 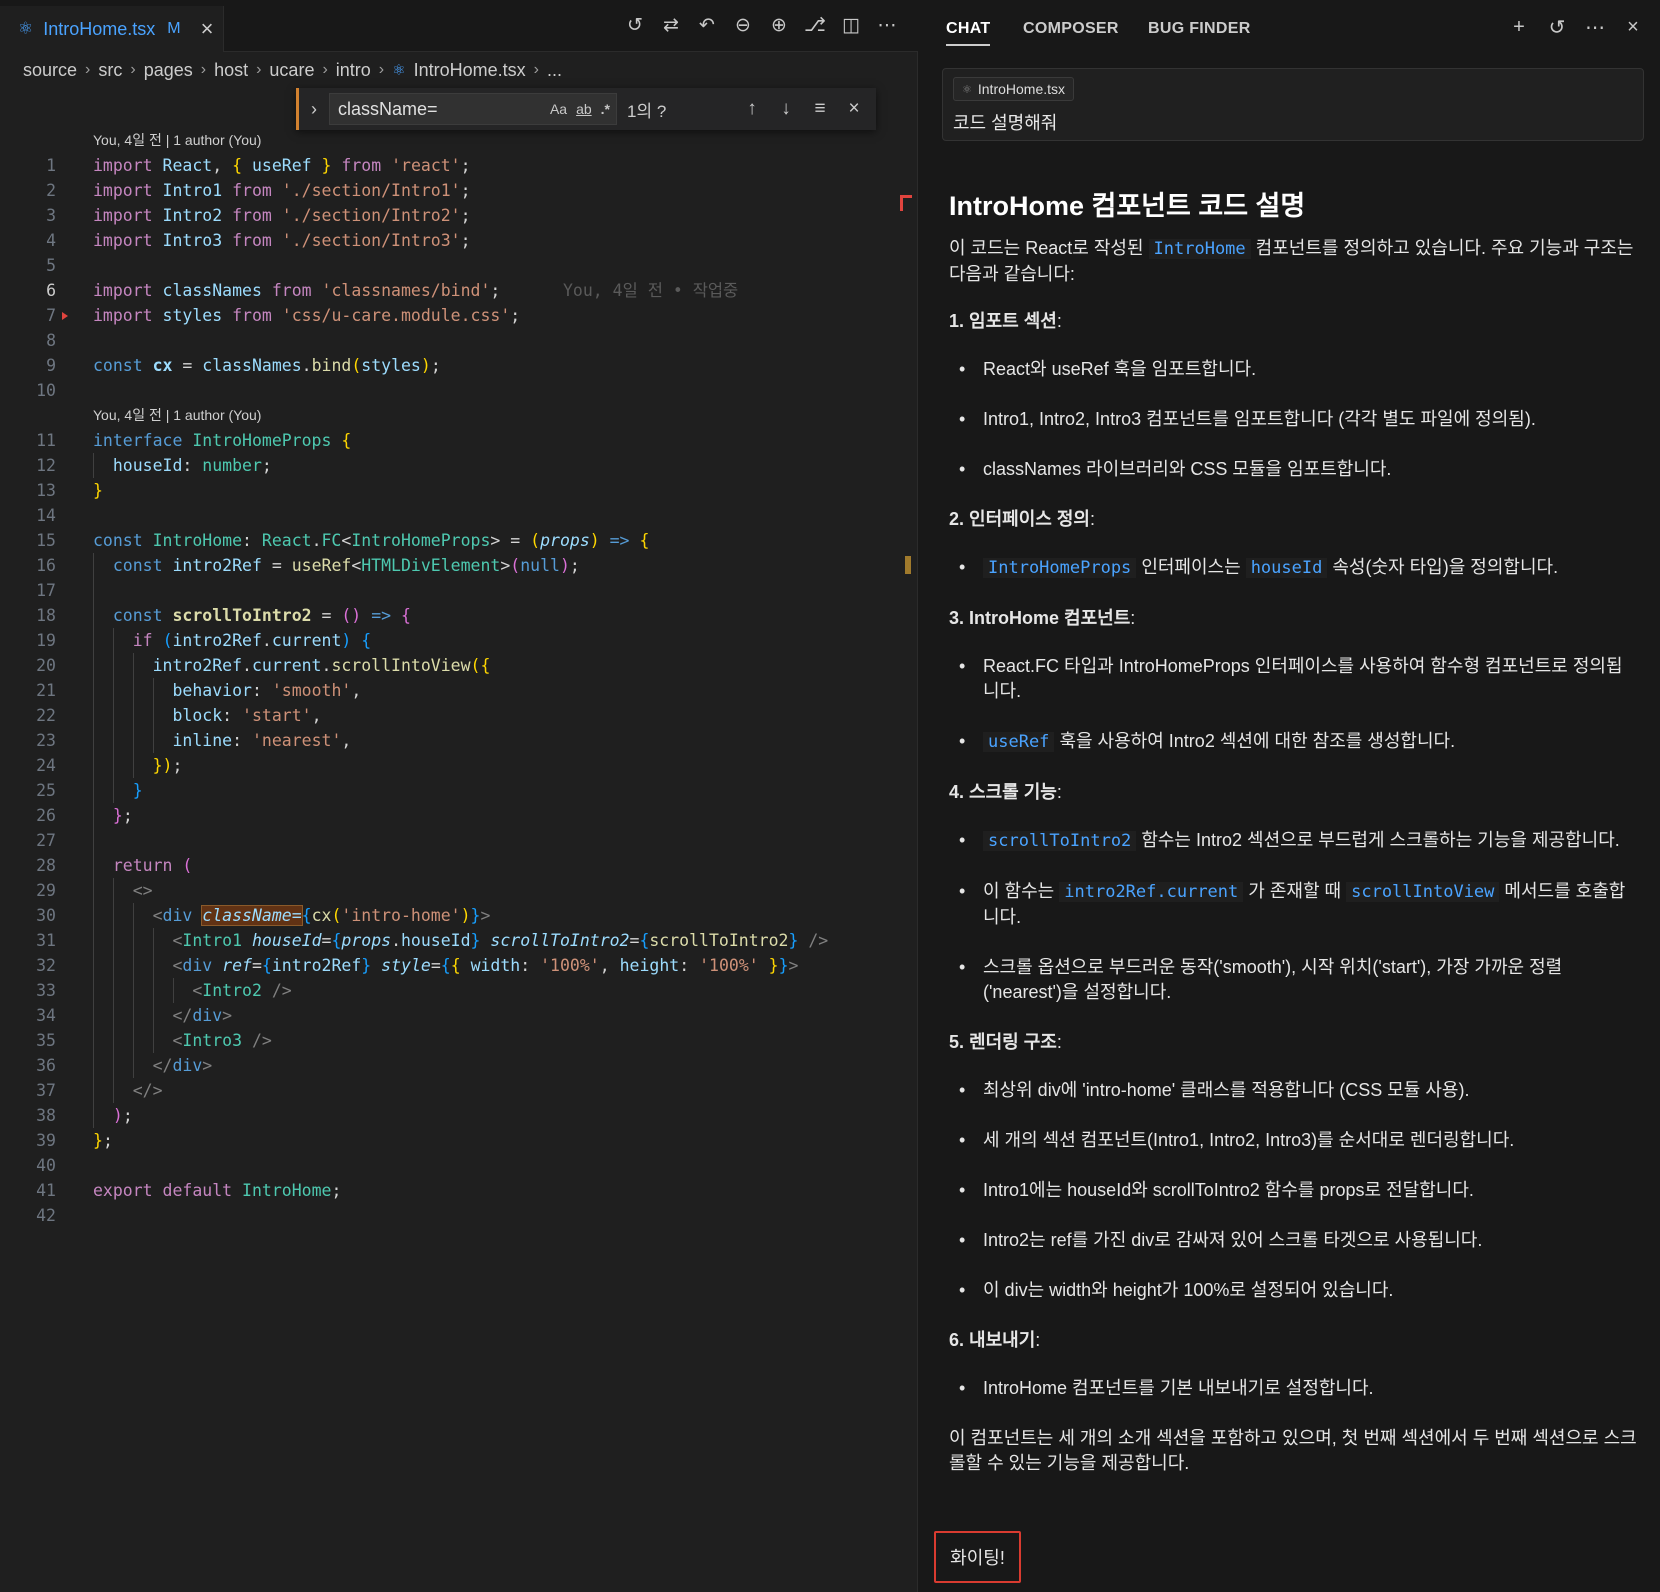 I want to click on line-number: 30, so click(x=46, y=915).